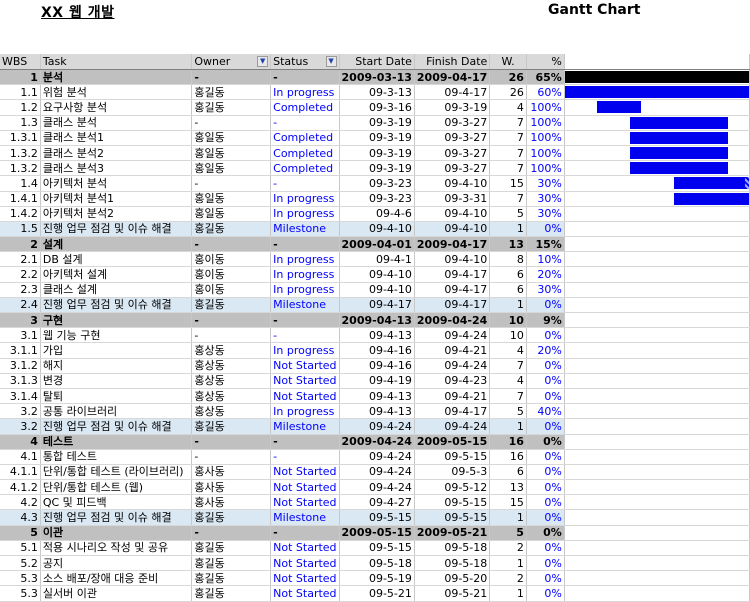  Describe the element at coordinates (116, 123) in the screenshot. I see `task-cell: 클래스 분석` at that location.